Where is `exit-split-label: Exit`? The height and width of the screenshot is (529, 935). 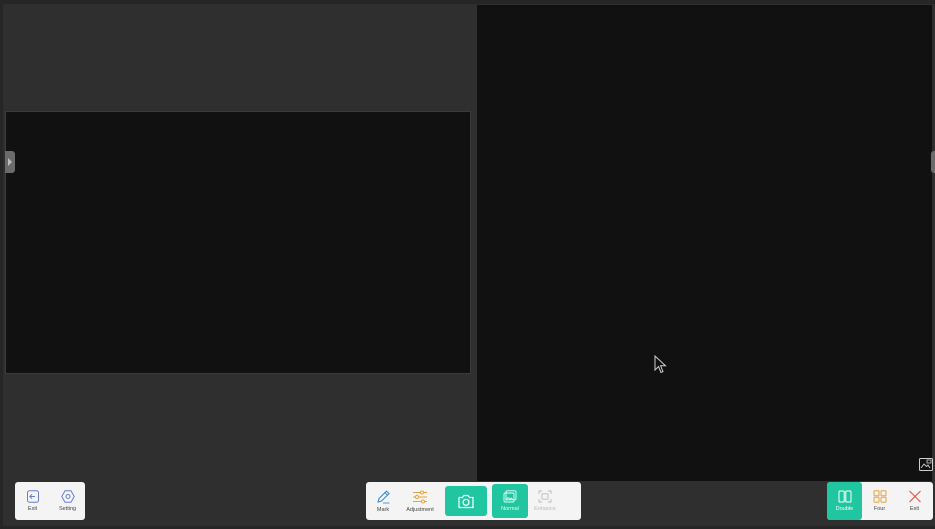
exit-split-label: Exit is located at coordinates (914, 509).